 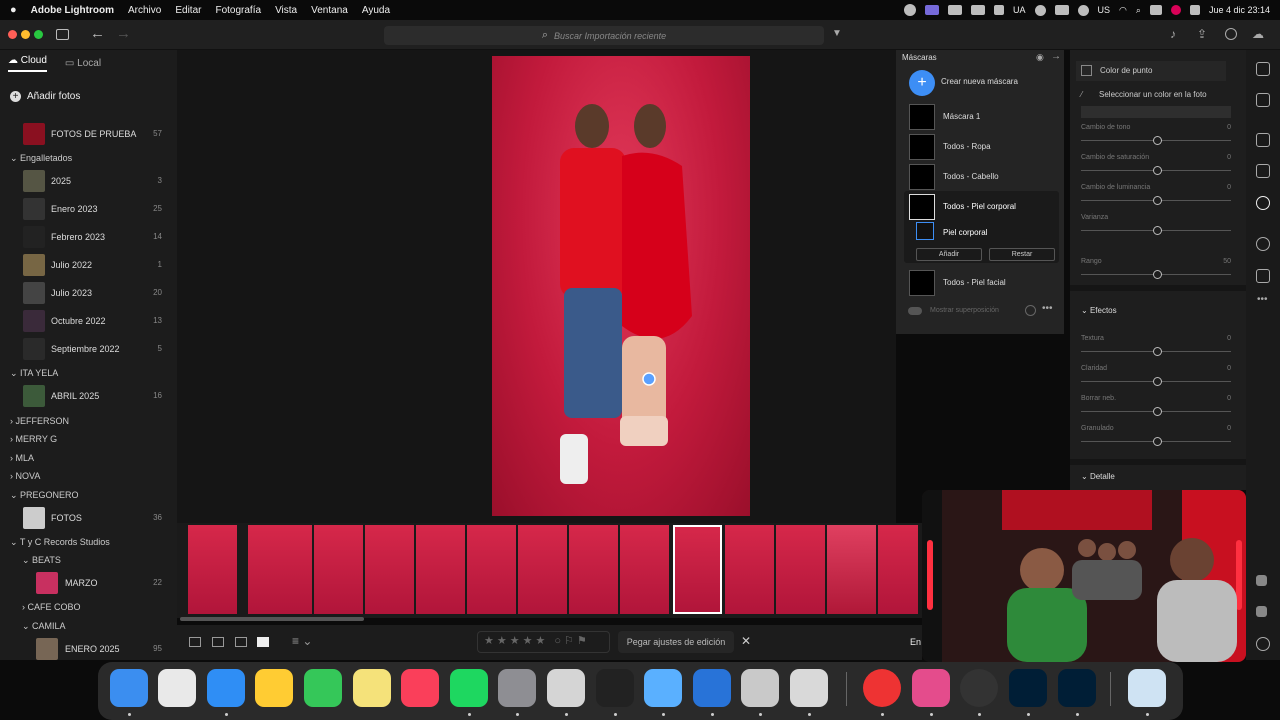 I want to click on main-photo, so click(x=621, y=286).